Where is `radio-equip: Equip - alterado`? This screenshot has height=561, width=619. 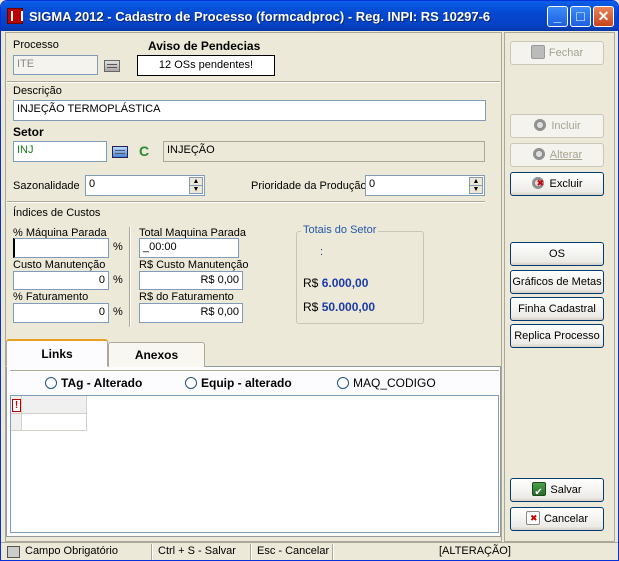 radio-equip: Equip - alterado is located at coordinates (238, 383).